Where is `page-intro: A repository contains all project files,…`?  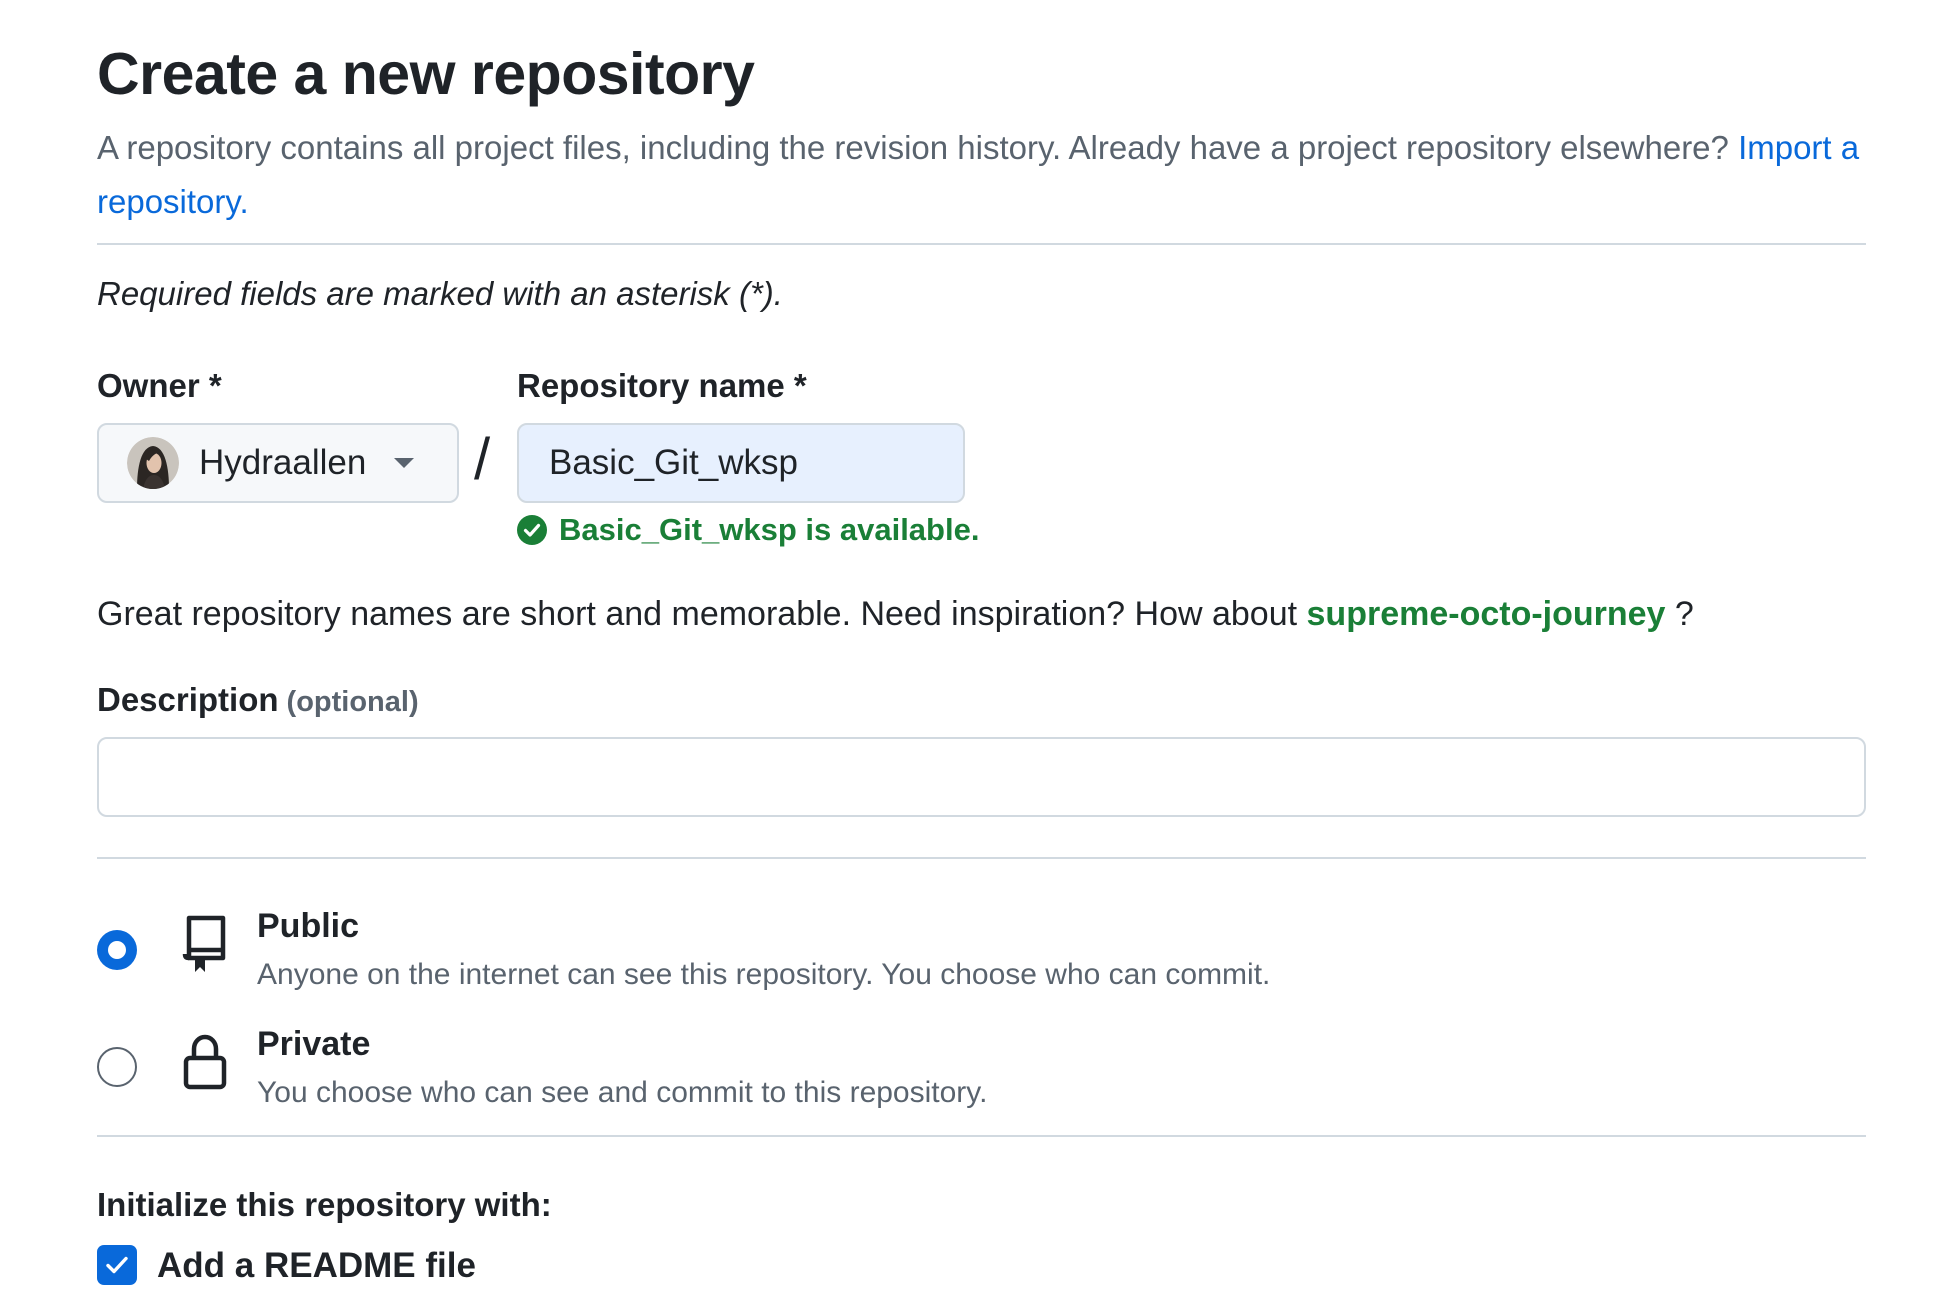 page-intro: A repository contains all project files,… is located at coordinates (981, 175).